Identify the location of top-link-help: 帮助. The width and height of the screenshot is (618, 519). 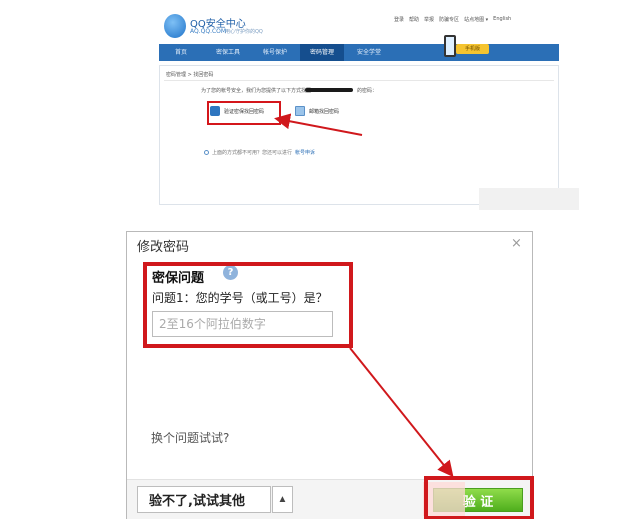
(414, 19).